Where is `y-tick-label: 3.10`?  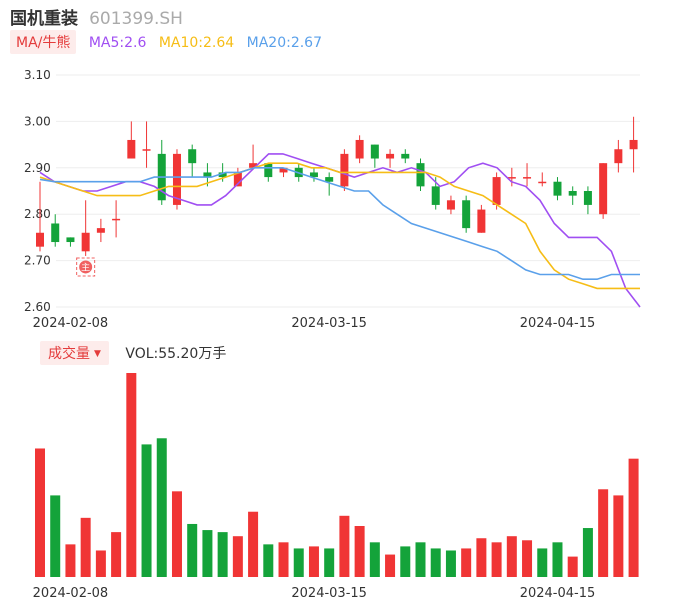 y-tick-label: 3.10 is located at coordinates (37, 75).